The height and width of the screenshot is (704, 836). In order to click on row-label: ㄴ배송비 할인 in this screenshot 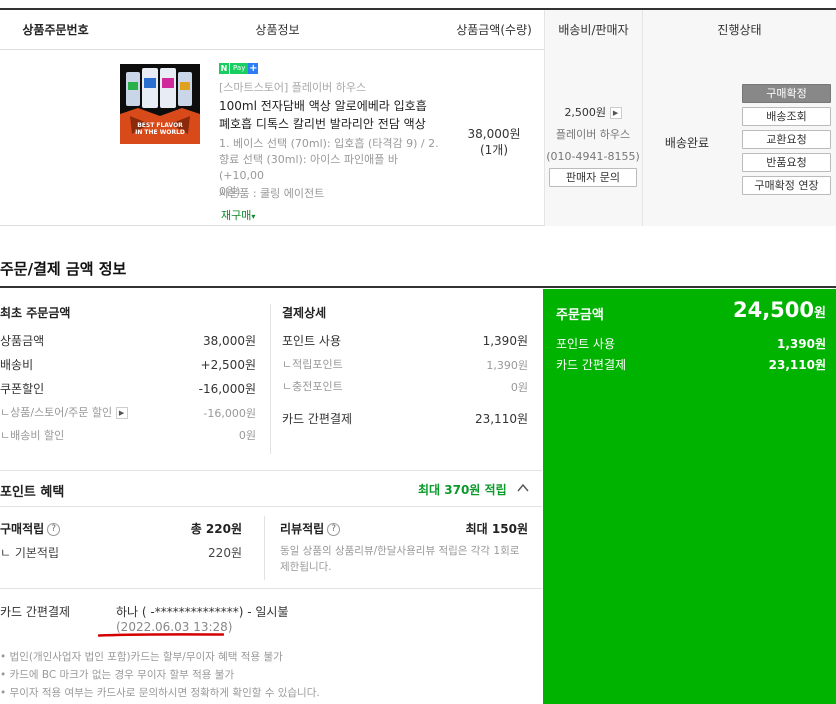, I will do `click(32, 435)`.